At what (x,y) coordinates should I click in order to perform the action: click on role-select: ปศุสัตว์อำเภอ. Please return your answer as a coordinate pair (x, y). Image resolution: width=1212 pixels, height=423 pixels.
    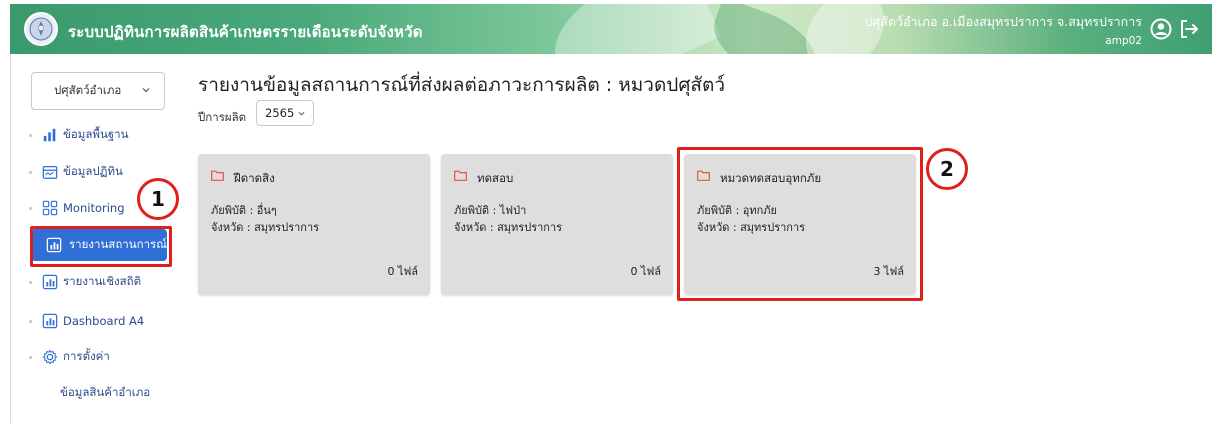
    Looking at the image, I should click on (98, 91).